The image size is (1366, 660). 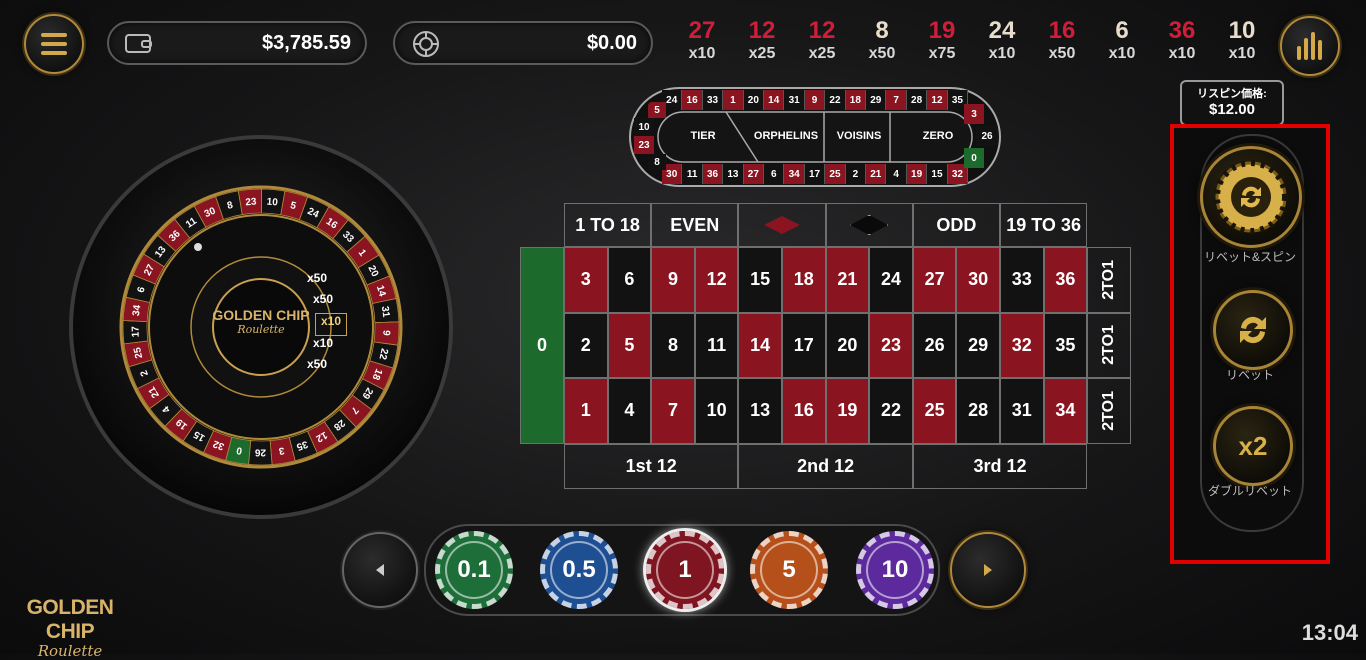 I want to click on section-orphelins: ORPHELINS, so click(x=786, y=136).